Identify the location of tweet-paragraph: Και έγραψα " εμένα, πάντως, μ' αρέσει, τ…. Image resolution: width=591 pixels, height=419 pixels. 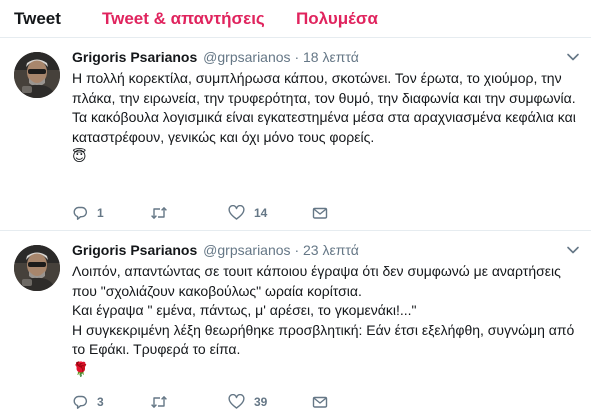
(244, 310).